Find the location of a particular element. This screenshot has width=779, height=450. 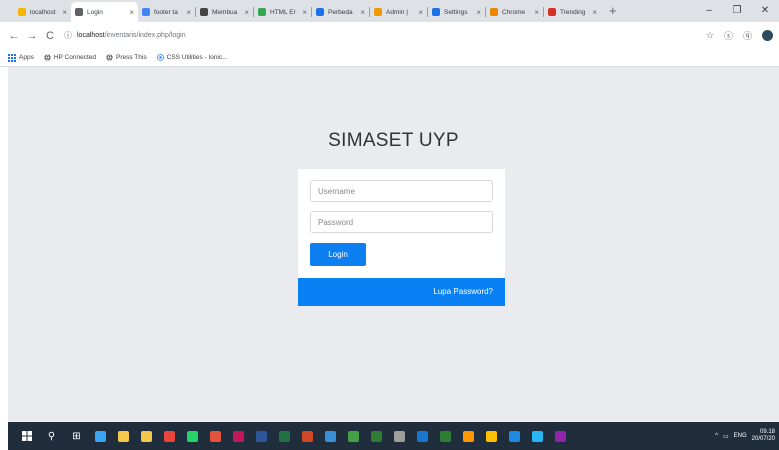

tab-title: Login is located at coordinates (95, 12).